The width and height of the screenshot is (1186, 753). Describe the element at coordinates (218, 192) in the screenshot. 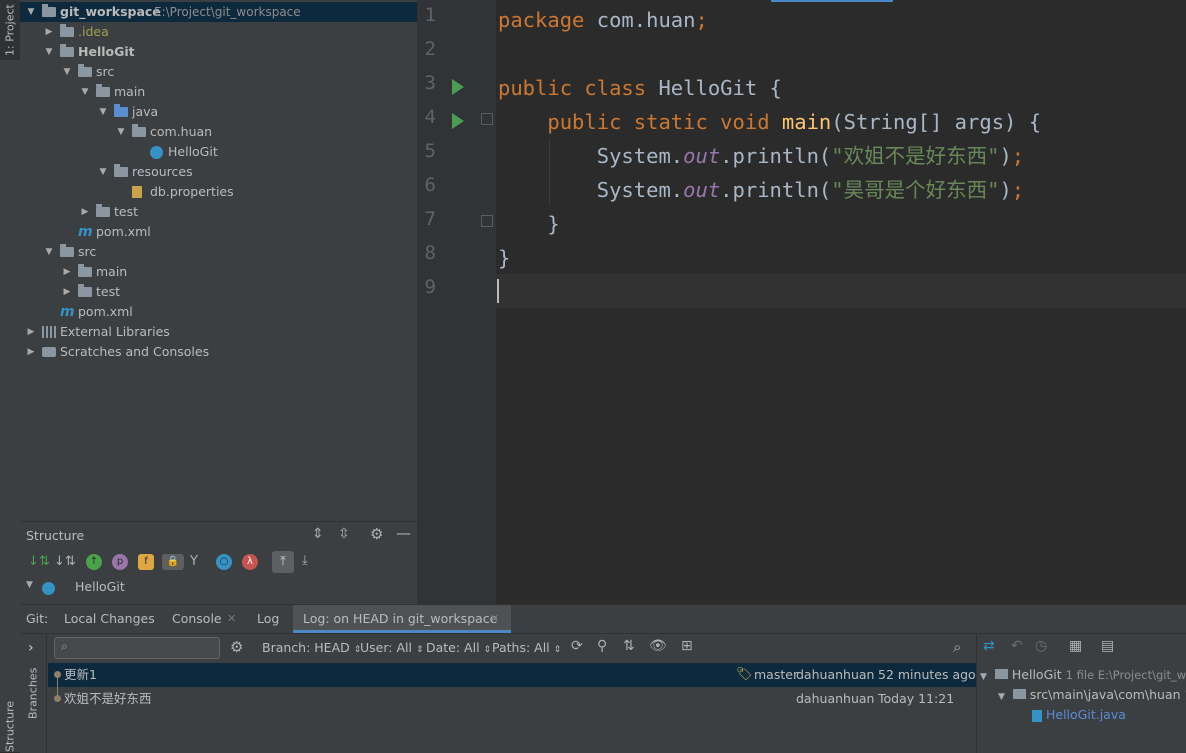

I see `tree-item: db.properties` at that location.